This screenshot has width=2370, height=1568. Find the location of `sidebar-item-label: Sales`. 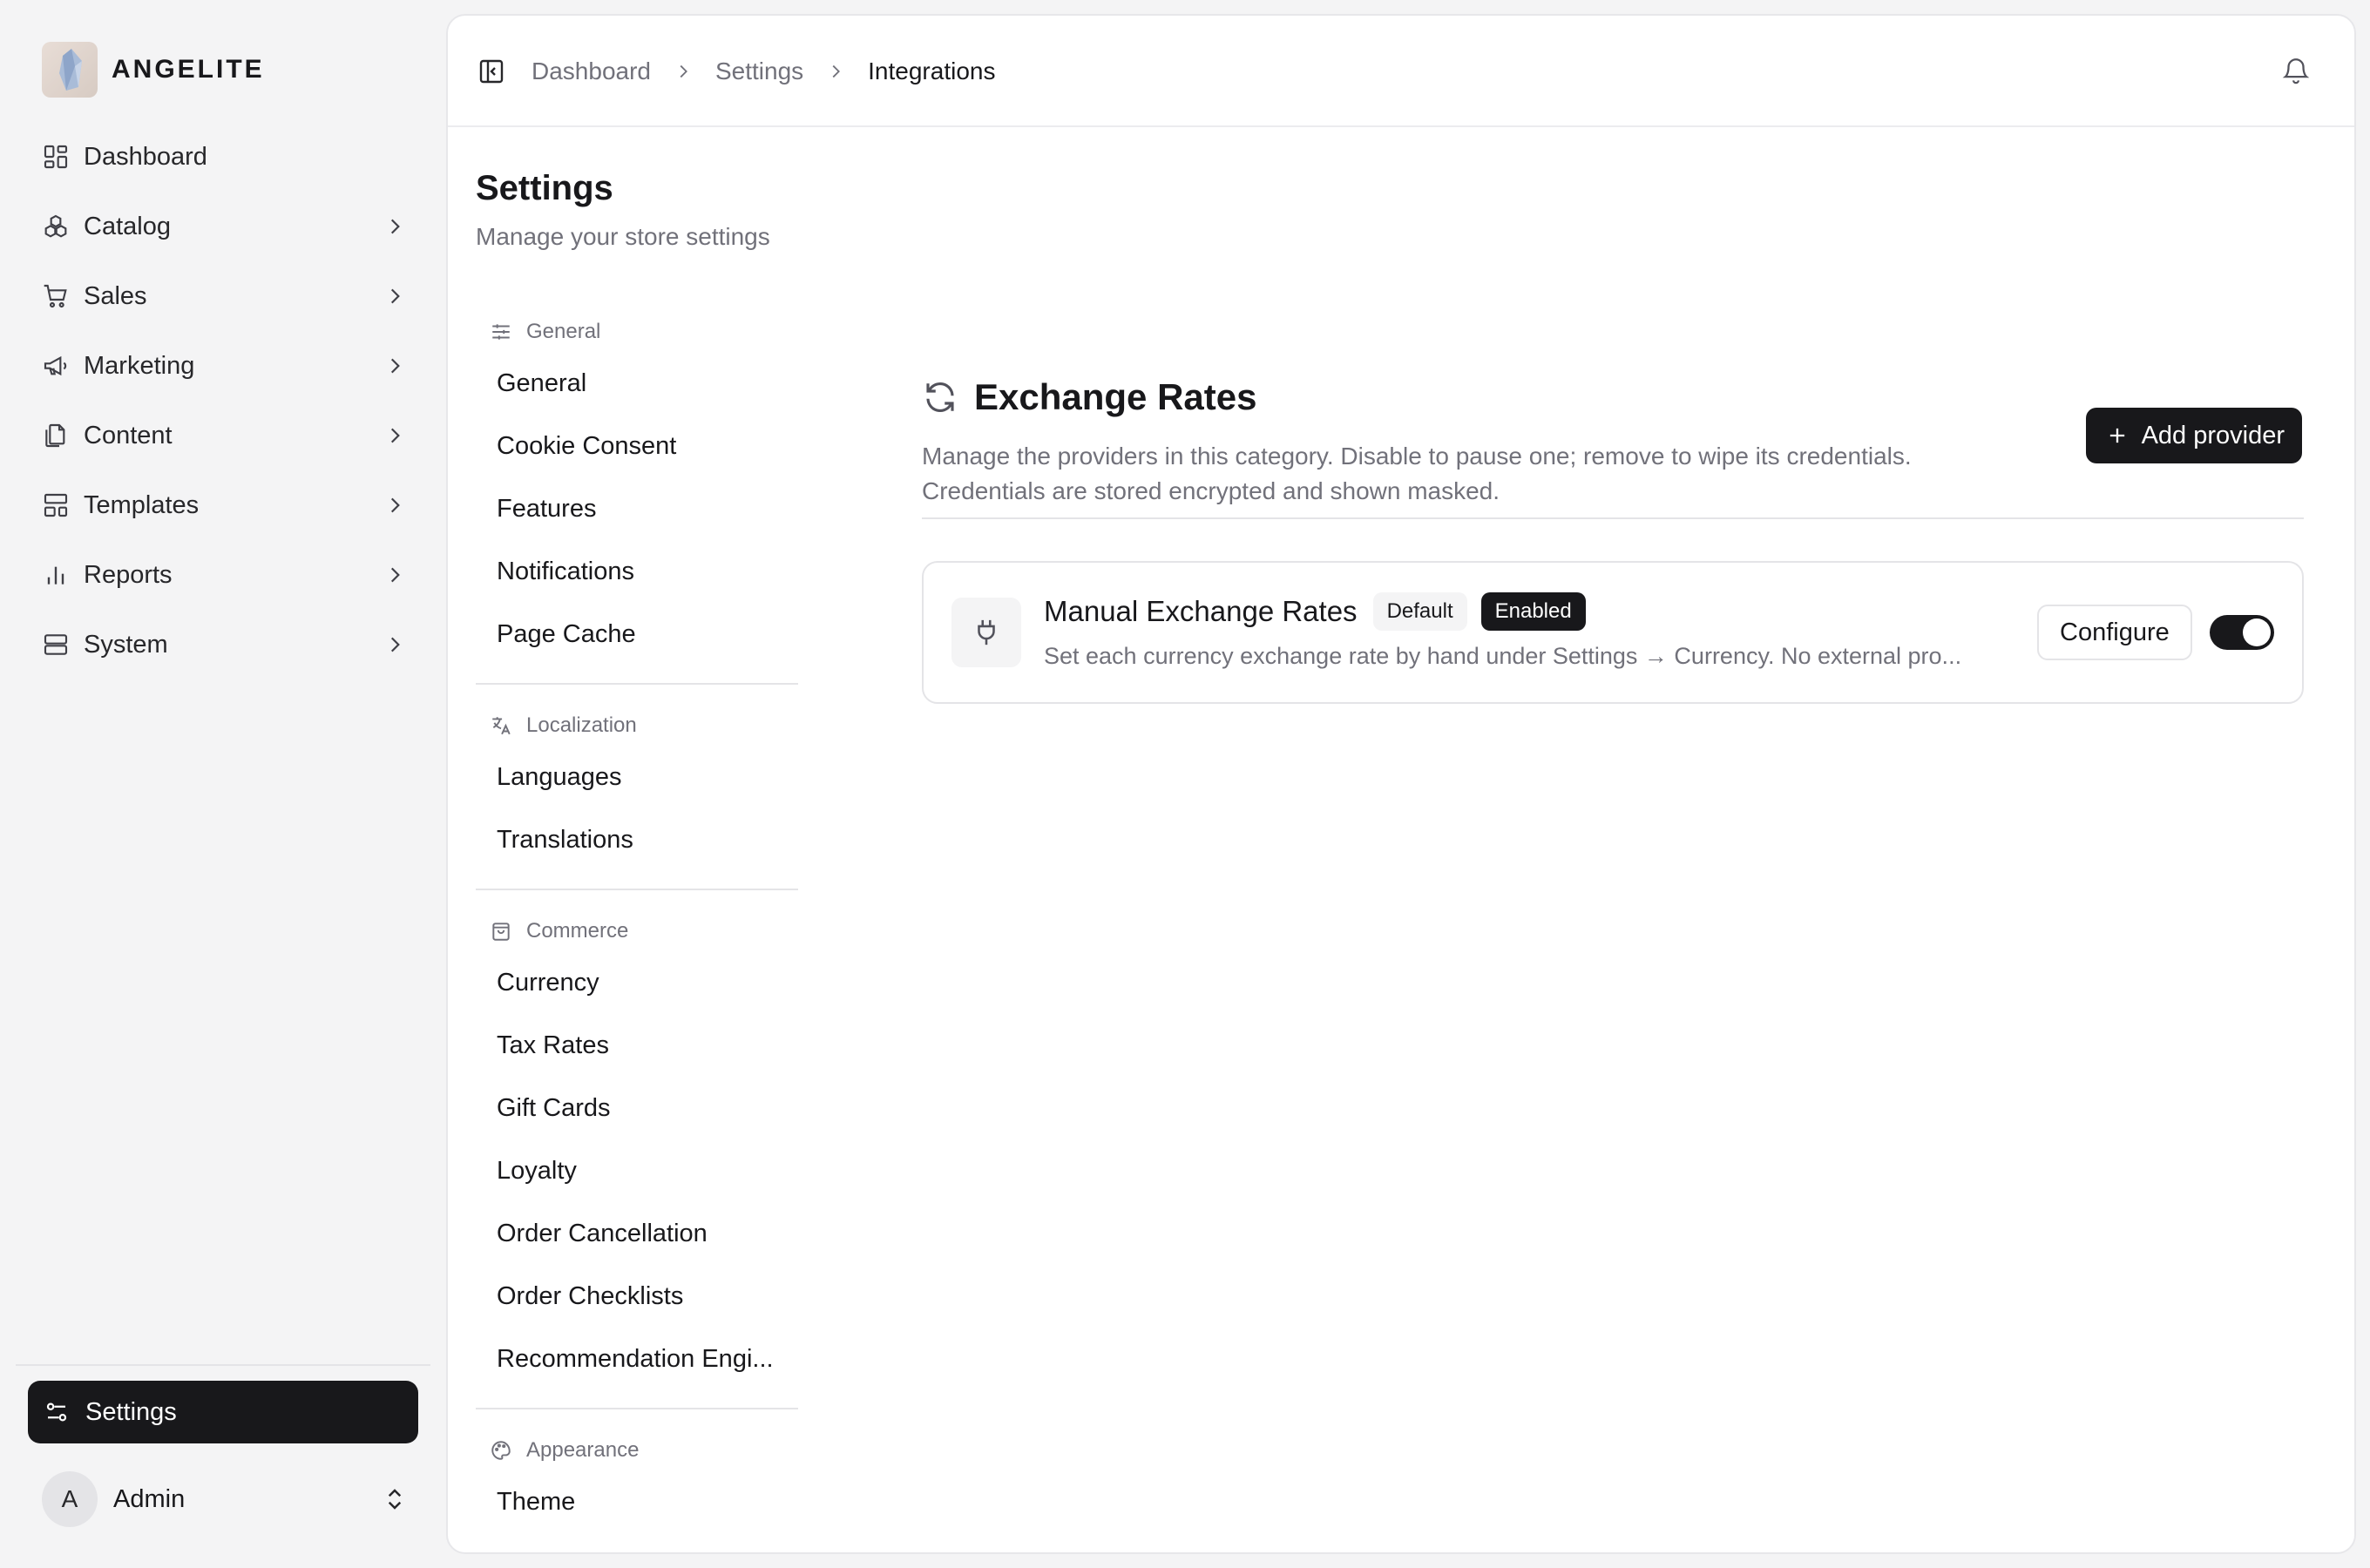

sidebar-item-label: Sales is located at coordinates (116, 295).